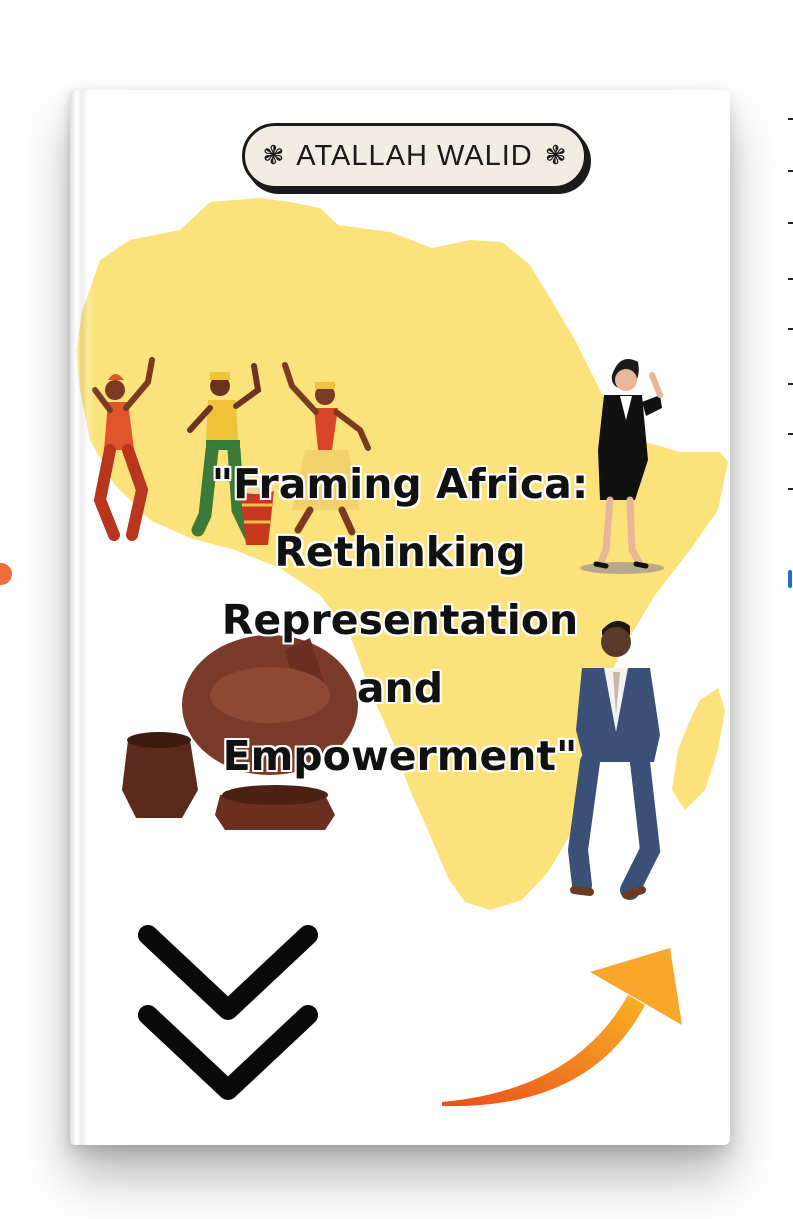 The image size is (793, 1219). I want to click on title-line: "Framing Africa:, so click(400, 484).